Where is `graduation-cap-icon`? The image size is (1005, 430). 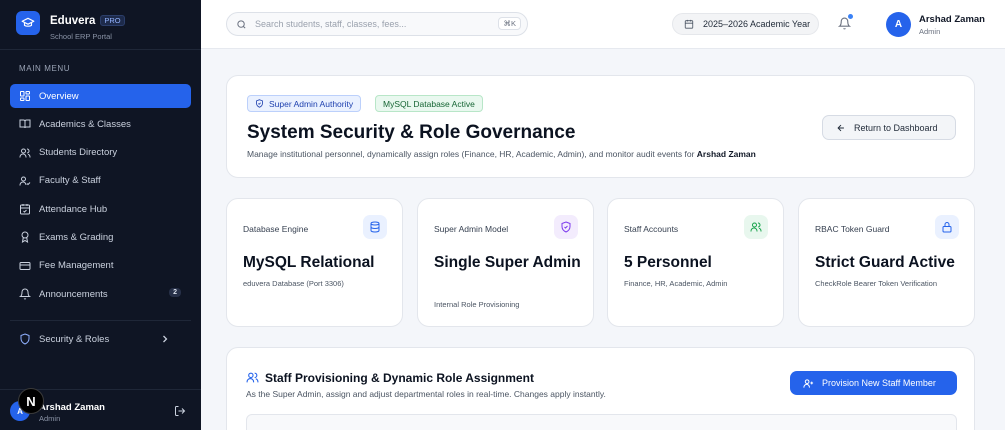
graduation-cap-icon is located at coordinates (28, 23).